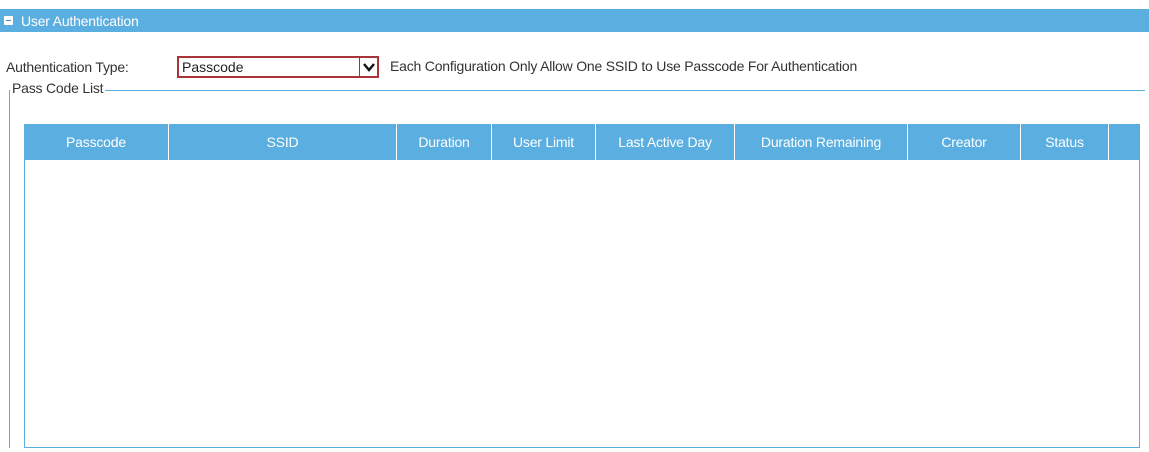 The image size is (1149, 452). Describe the element at coordinates (8, 20) in the screenshot. I see `collapse-minus-icon` at that location.